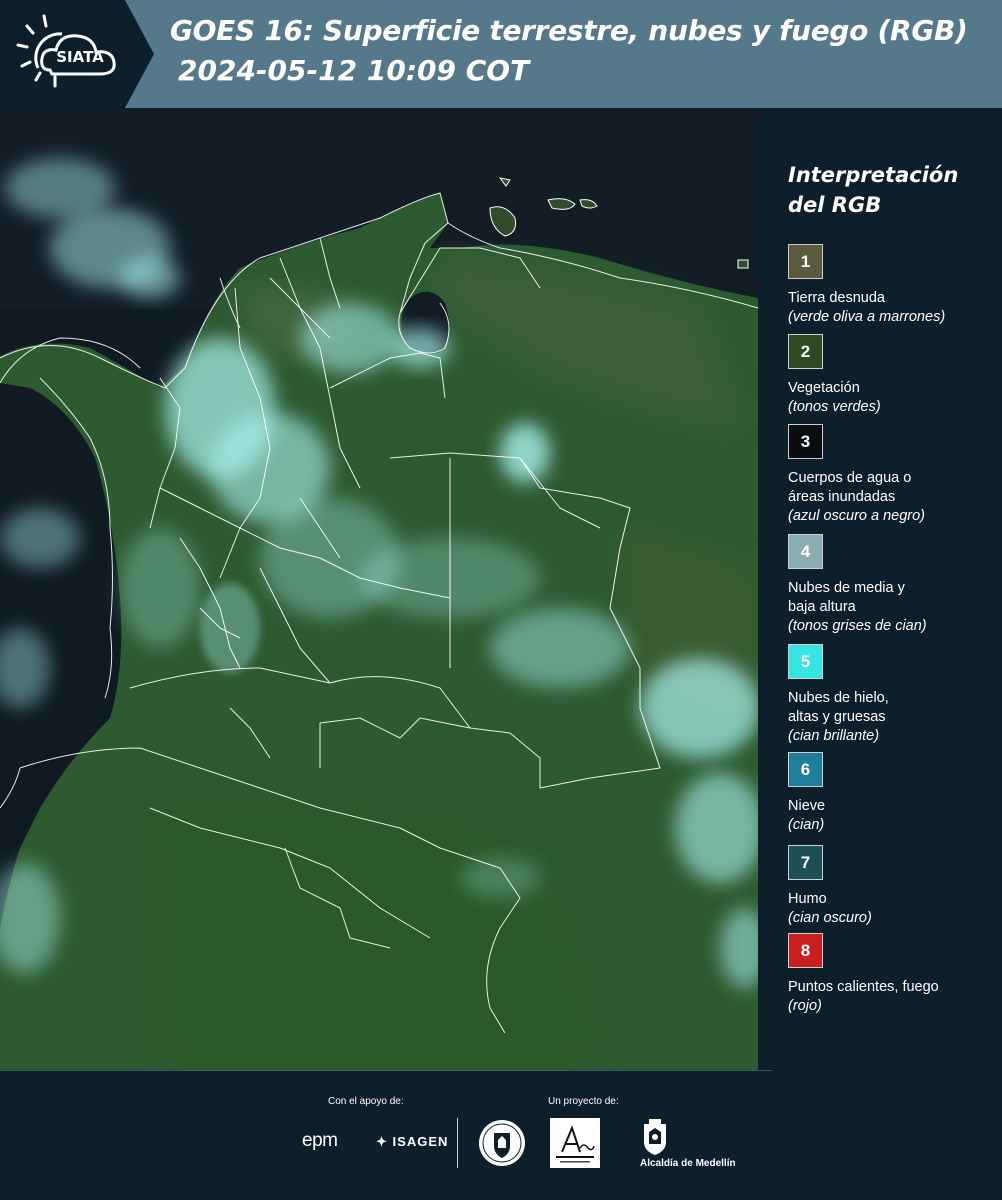 This screenshot has height=1200, width=1002. I want to click on area-metropolitana-logo, so click(575, 1143).